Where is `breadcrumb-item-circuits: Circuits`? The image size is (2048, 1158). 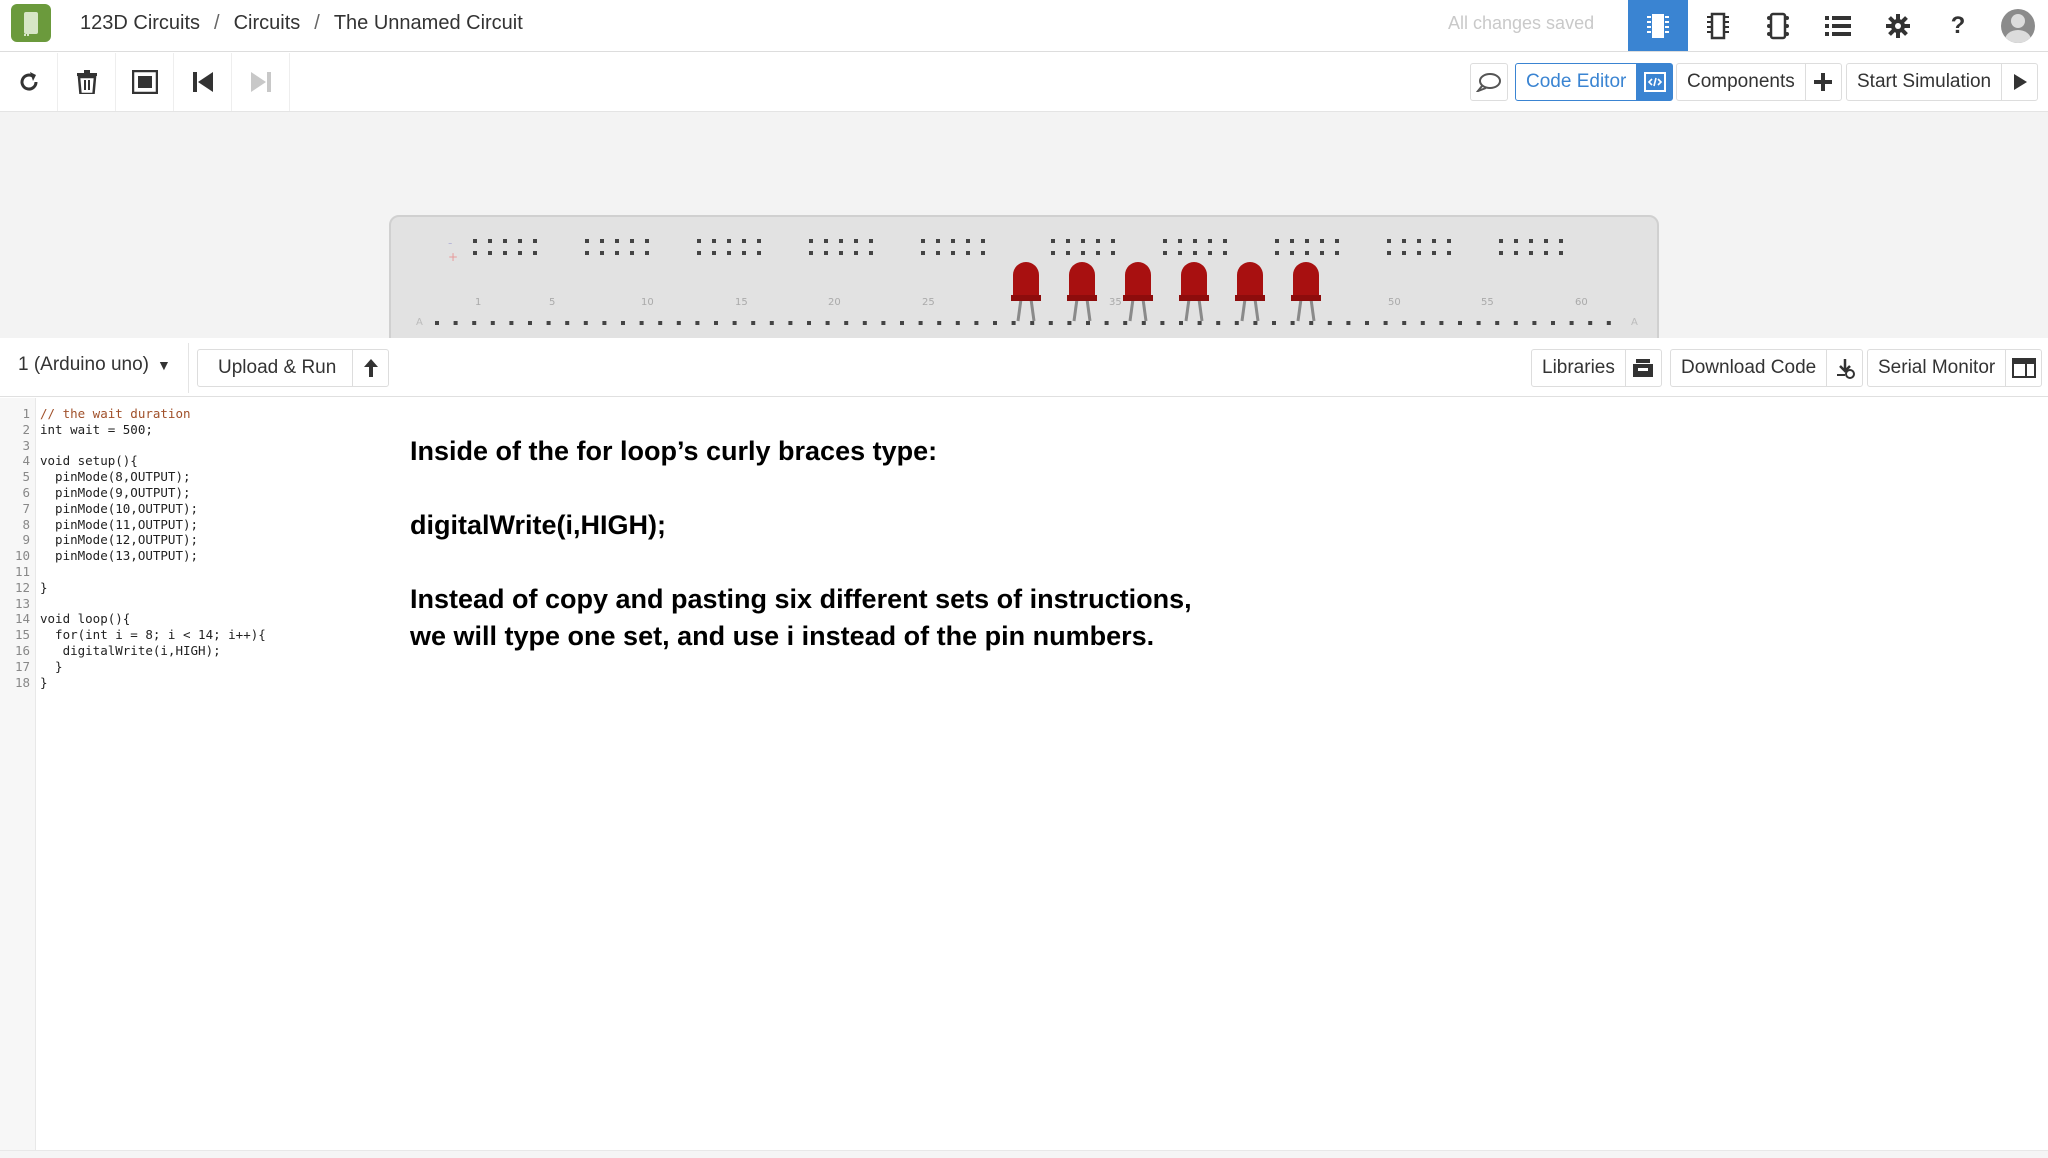 breadcrumb-item-circuits: Circuits is located at coordinates (267, 23).